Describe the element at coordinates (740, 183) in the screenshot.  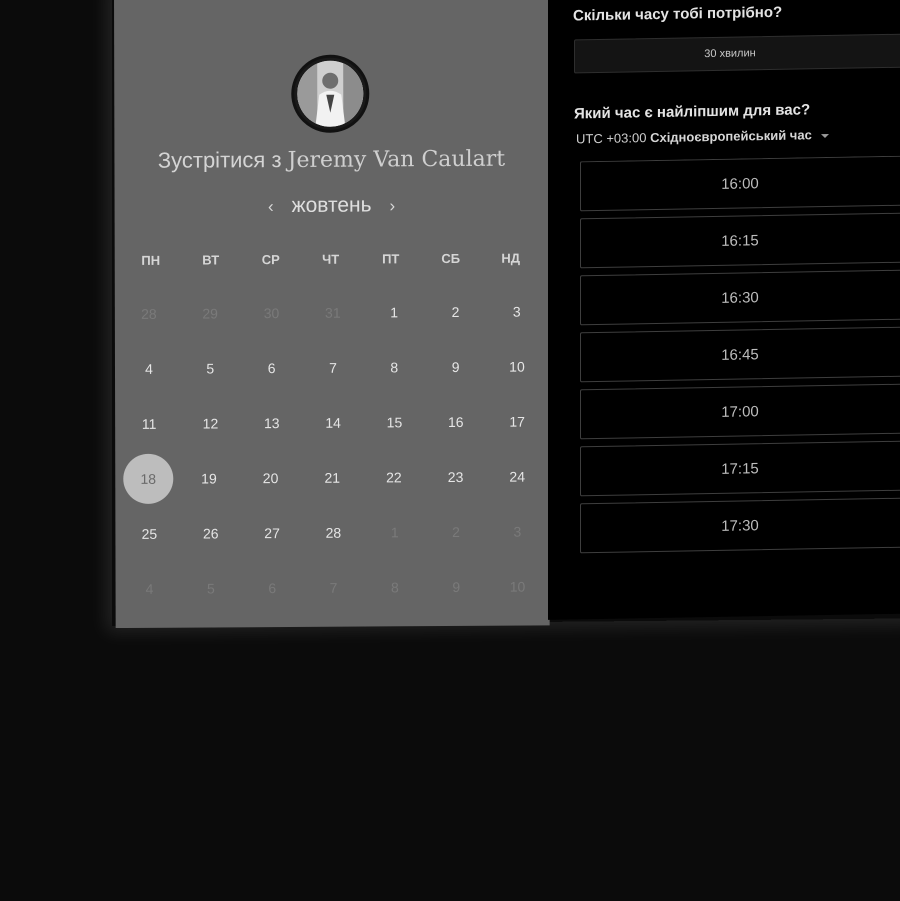
I see `time-slot: 16:00` at that location.